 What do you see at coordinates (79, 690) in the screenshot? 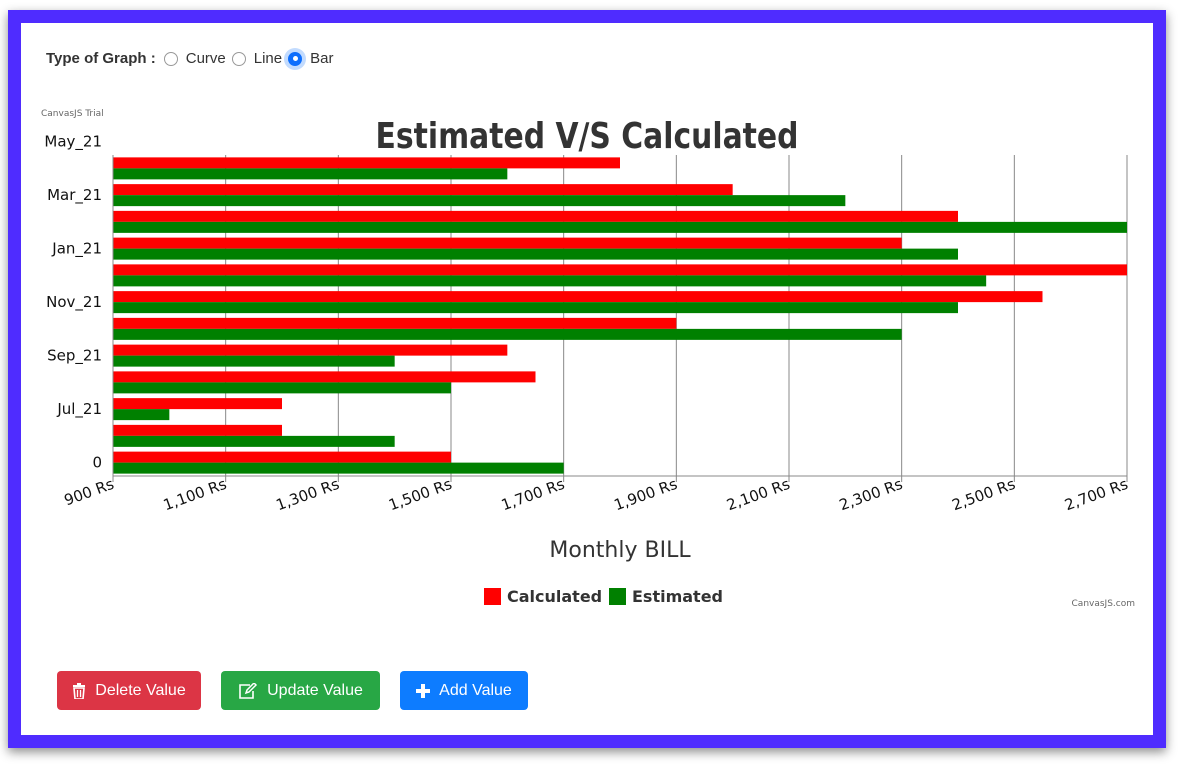
I see `trash-icon` at bounding box center [79, 690].